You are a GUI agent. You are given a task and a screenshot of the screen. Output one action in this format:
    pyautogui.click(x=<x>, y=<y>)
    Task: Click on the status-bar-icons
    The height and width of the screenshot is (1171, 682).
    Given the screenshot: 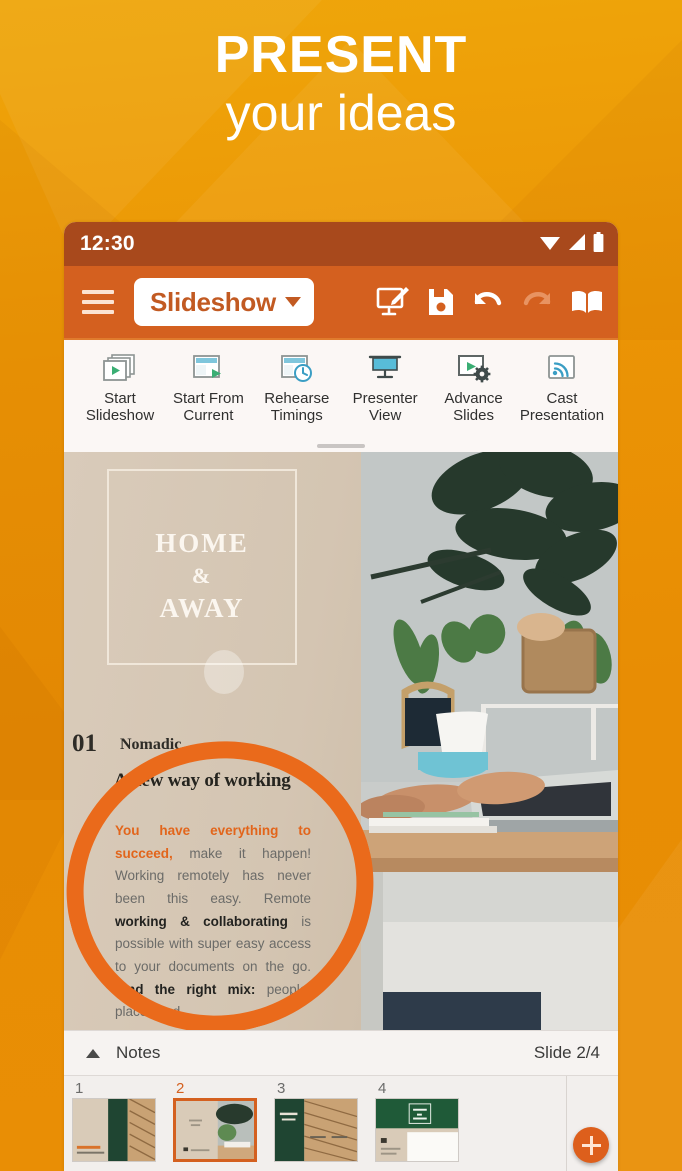 What is the action you would take?
    pyautogui.click(x=571, y=244)
    